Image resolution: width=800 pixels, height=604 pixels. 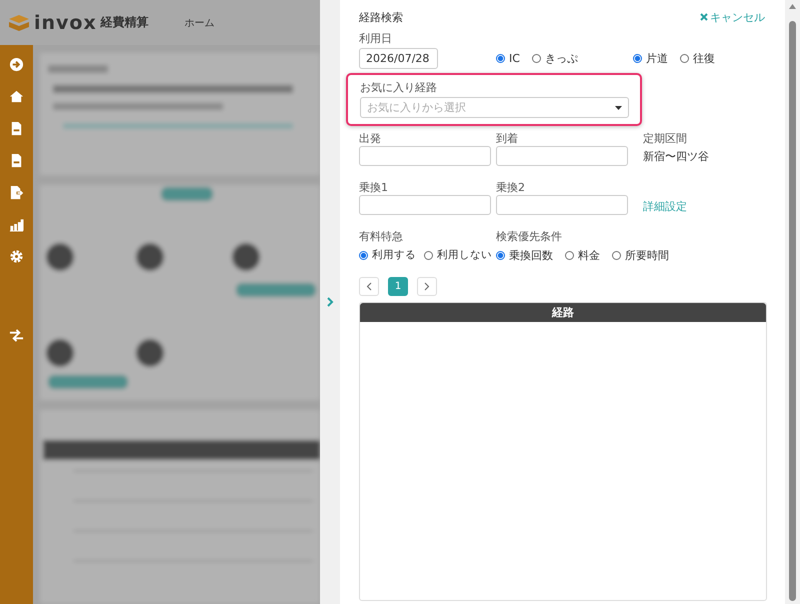 I want to click on field-label: 検索優先条件, so click(x=529, y=236).